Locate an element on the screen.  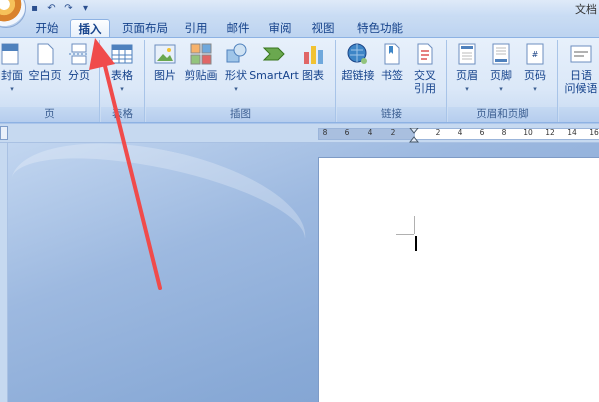
tab-page-layout: 页面布局 is located at coordinates (145, 28).